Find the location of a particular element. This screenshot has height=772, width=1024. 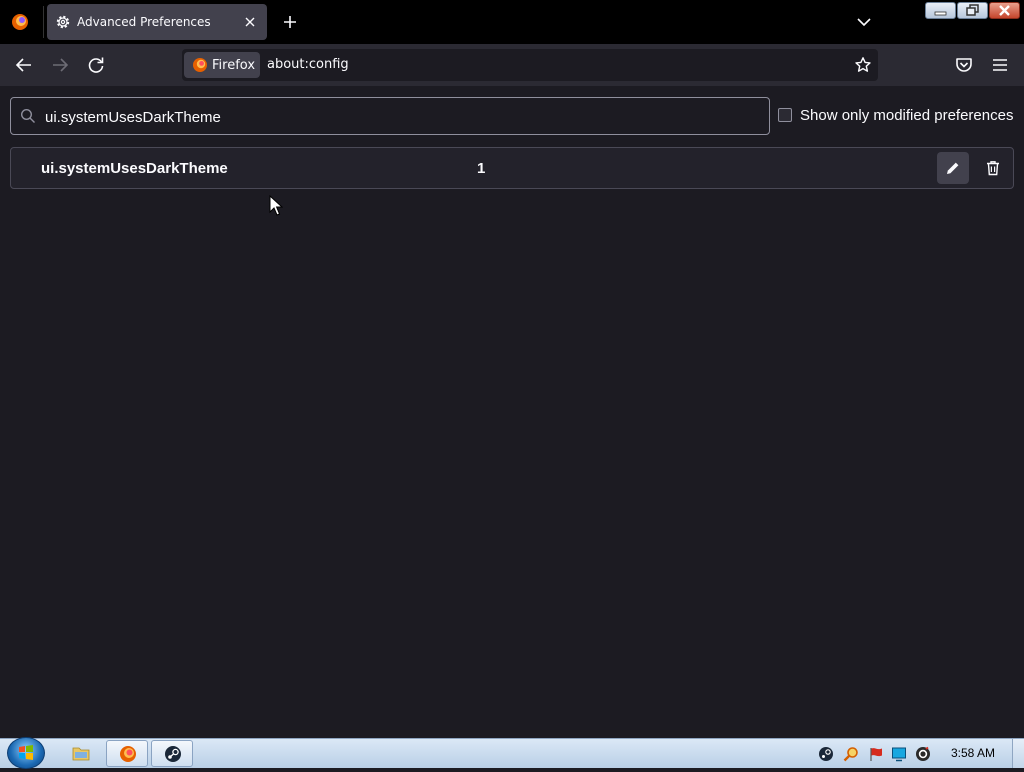

network-monitor-icon is located at coordinates (899, 754).